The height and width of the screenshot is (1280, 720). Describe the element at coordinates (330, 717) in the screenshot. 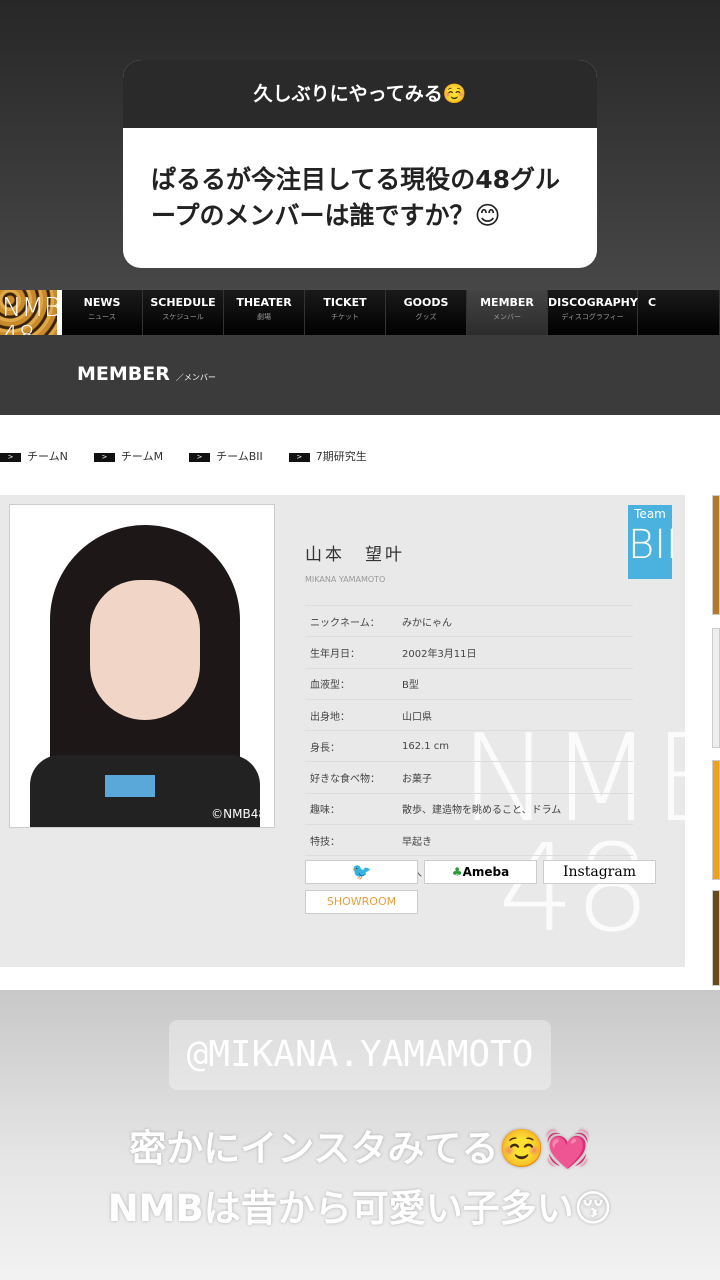

I see `profile-label: 出身地：` at that location.